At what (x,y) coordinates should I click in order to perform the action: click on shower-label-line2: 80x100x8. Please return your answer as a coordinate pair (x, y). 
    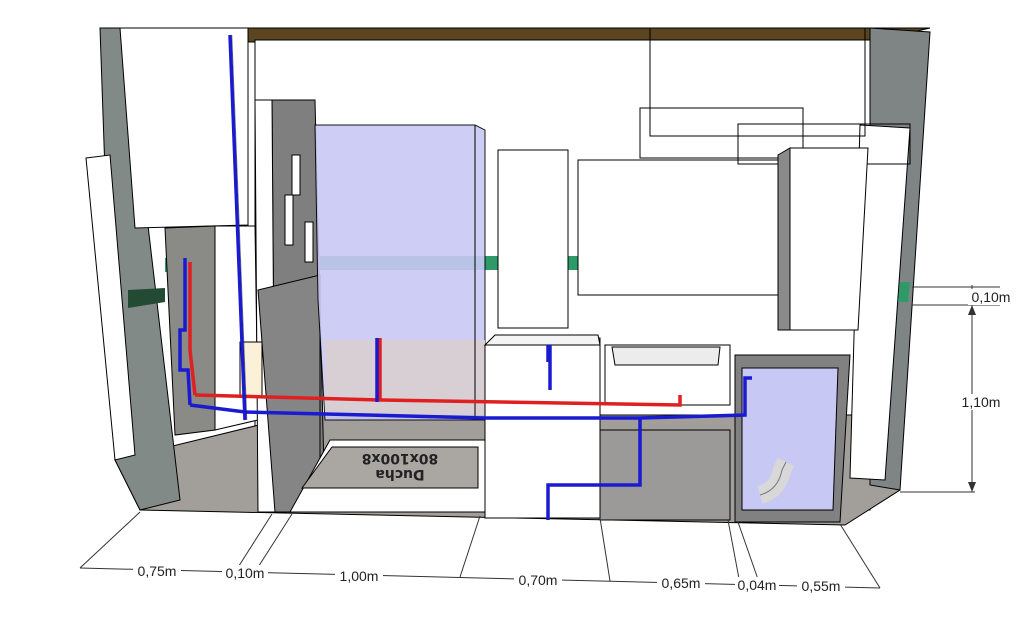
    Looking at the image, I should click on (400, 458).